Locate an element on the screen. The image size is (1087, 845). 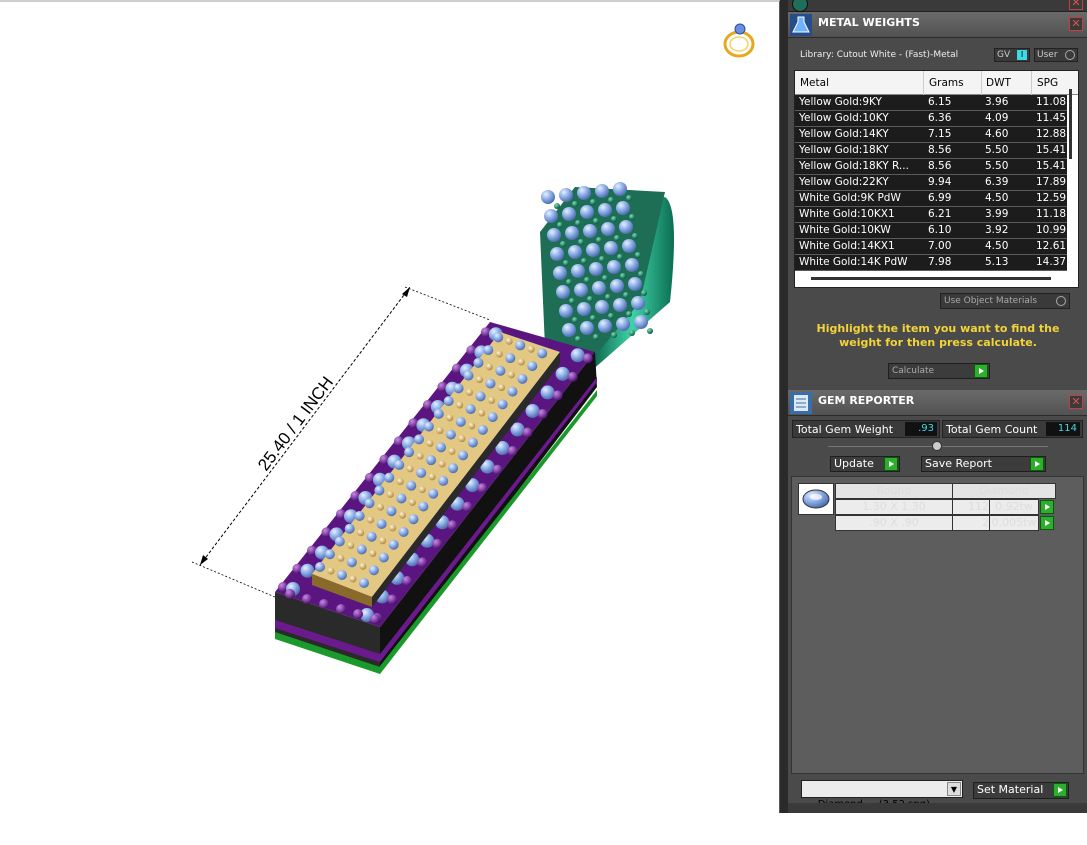
metal-cell-dwt: 5.50 is located at coordinates (997, 150).